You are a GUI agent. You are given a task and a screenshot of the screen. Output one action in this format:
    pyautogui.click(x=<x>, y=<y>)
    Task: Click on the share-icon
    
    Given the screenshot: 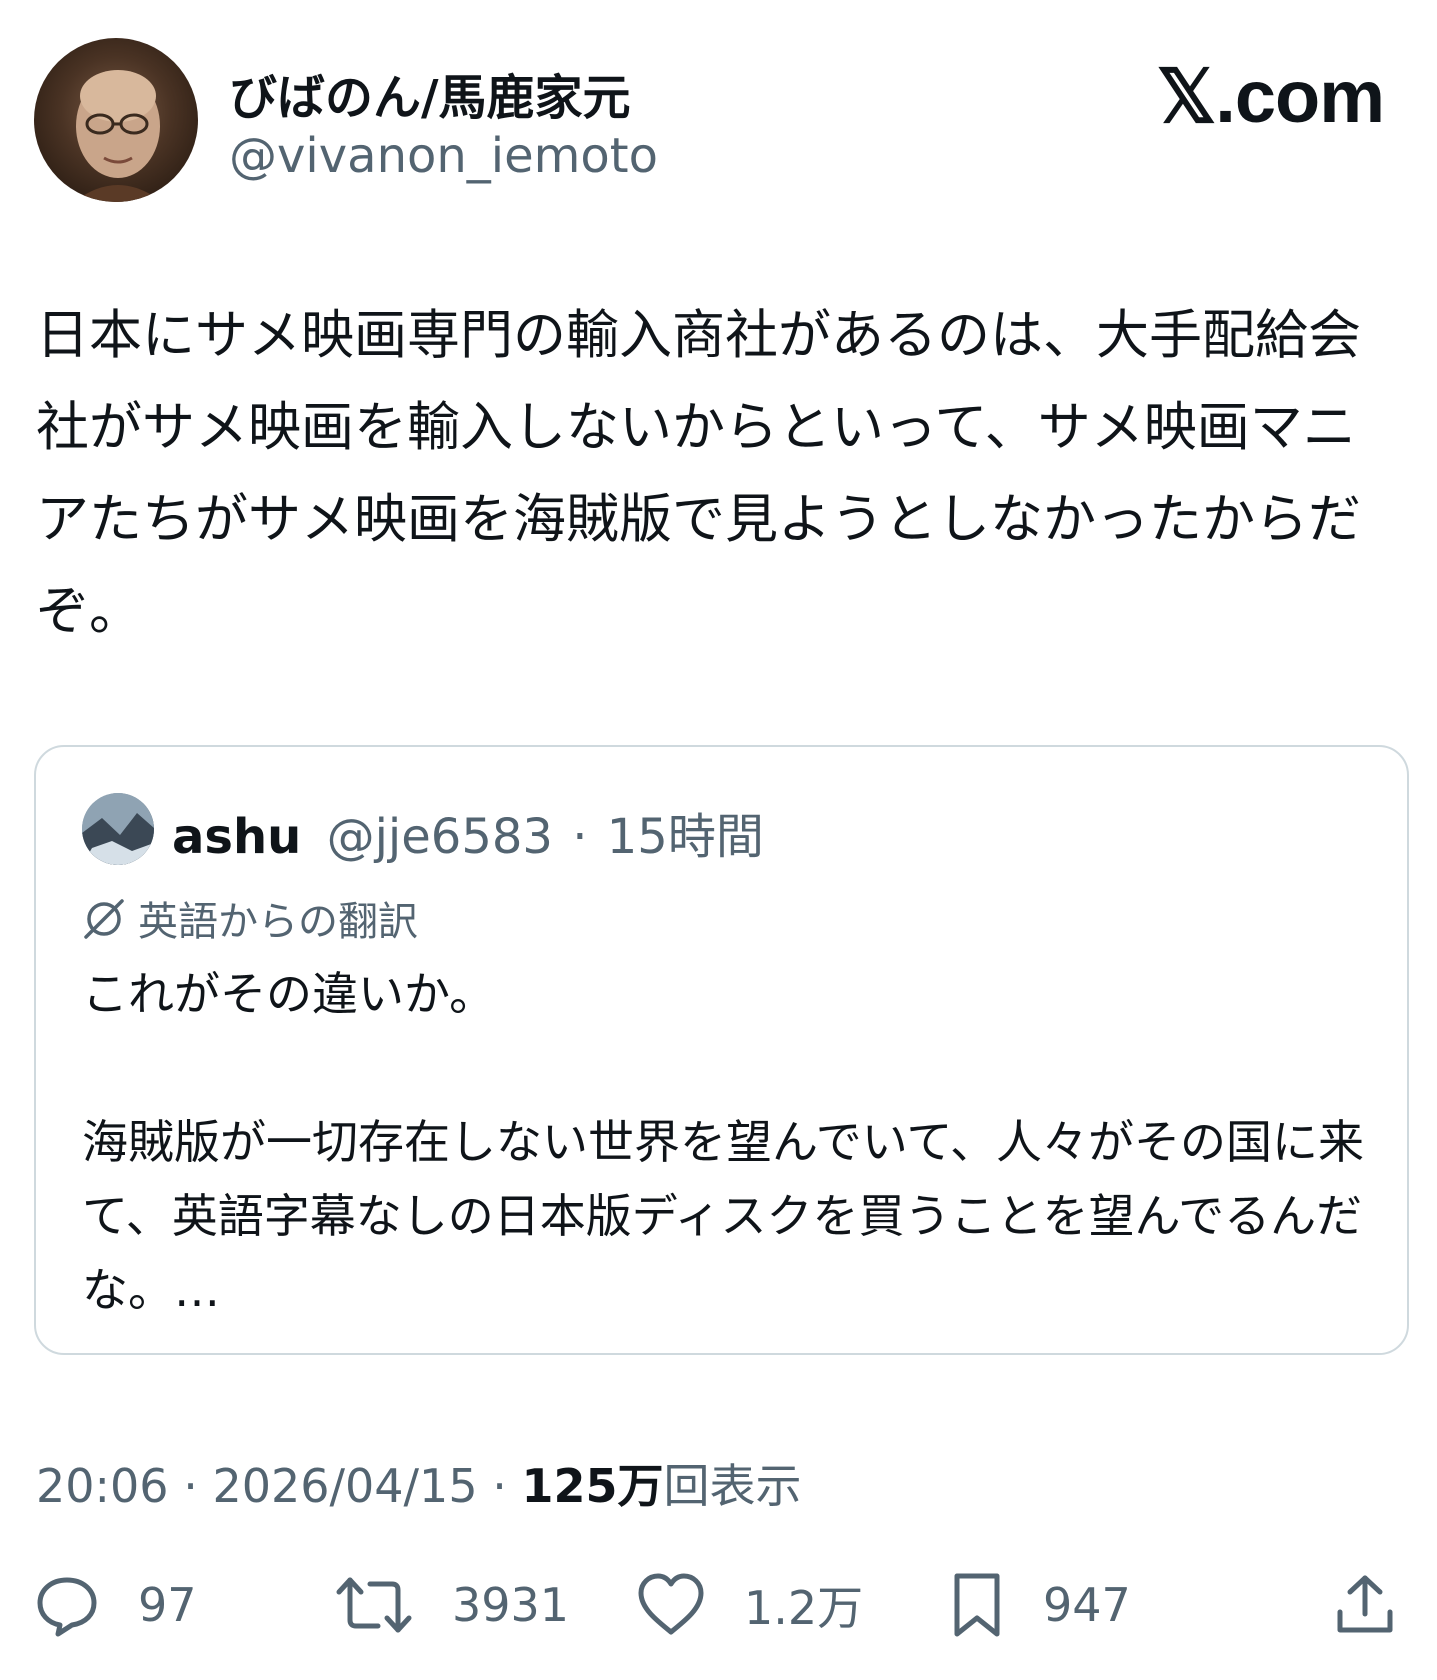 What is the action you would take?
    pyautogui.click(x=1365, y=1604)
    